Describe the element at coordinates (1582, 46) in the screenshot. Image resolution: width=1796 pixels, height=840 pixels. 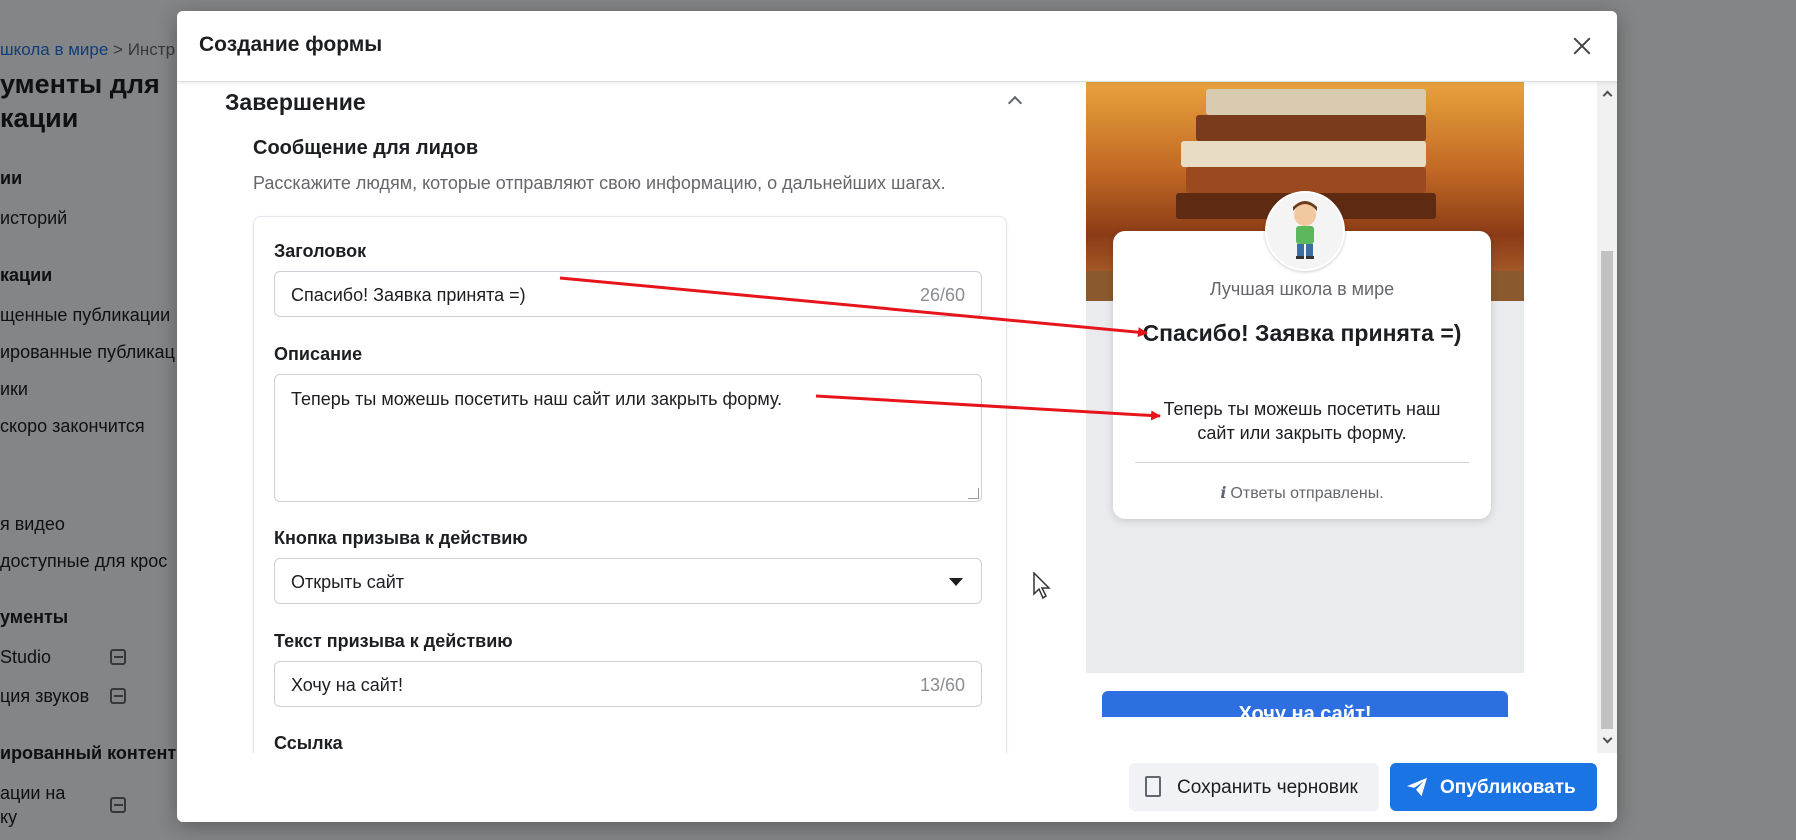
I see `close-icon` at that location.